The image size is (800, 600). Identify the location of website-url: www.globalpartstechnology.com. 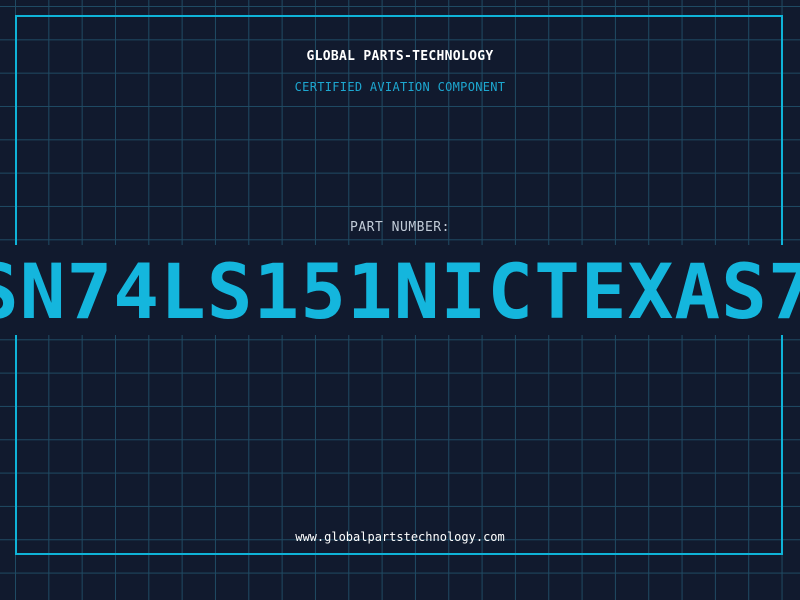
(400, 537).